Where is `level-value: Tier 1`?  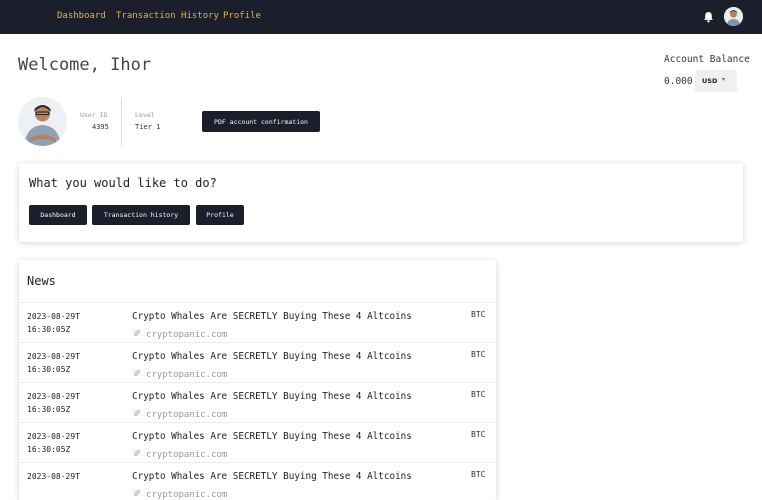 level-value: Tier 1 is located at coordinates (148, 127).